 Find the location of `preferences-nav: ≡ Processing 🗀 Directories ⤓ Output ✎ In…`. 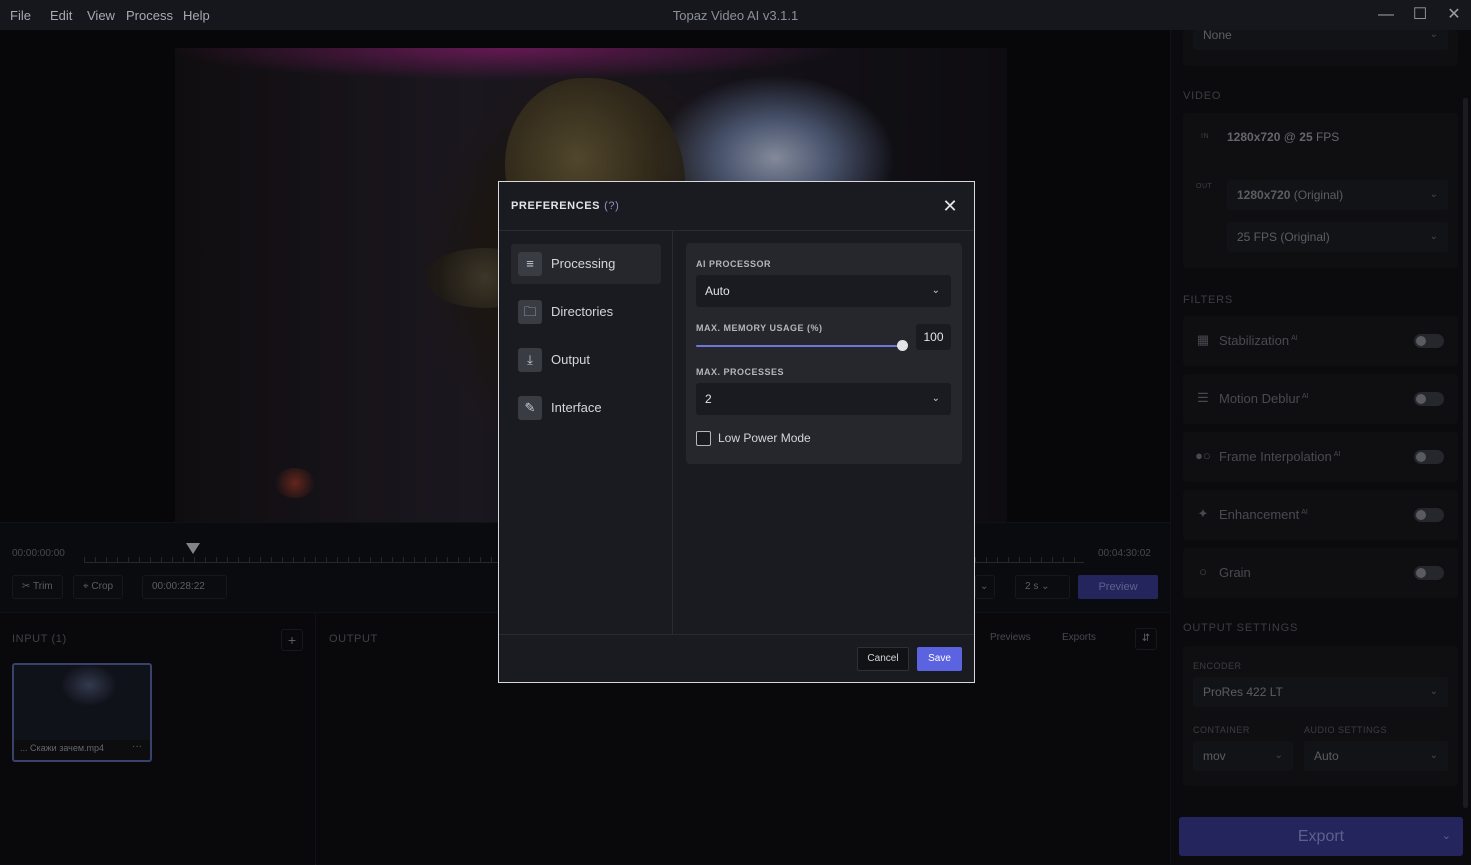

preferences-nav: ≡ Processing 🗀 Directories ⤓ Output ✎ In… is located at coordinates (586, 432).